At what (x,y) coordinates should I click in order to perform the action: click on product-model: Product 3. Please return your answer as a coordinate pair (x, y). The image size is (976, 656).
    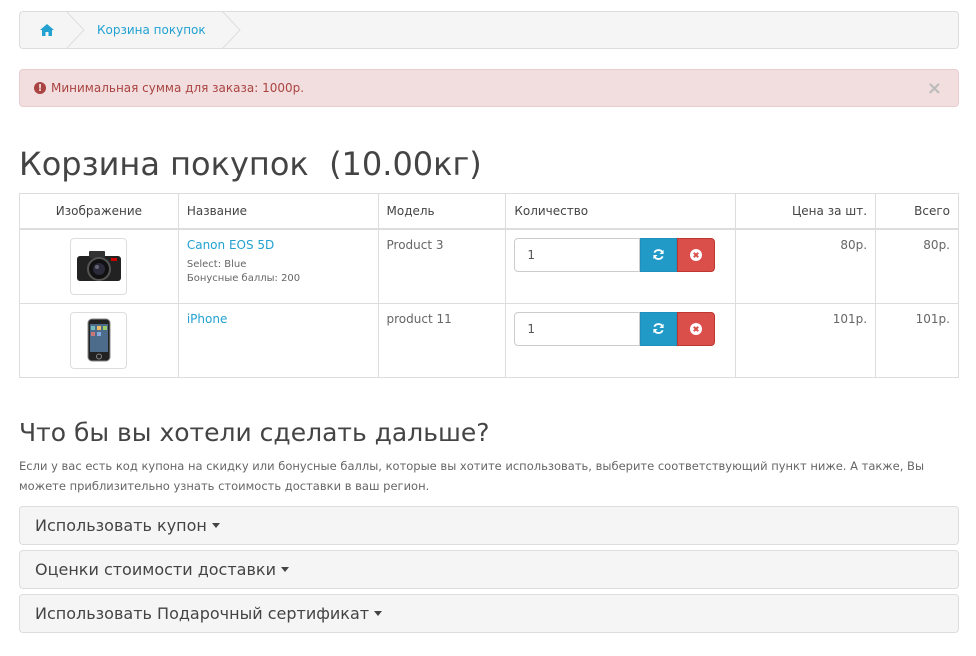
    Looking at the image, I should click on (442, 266).